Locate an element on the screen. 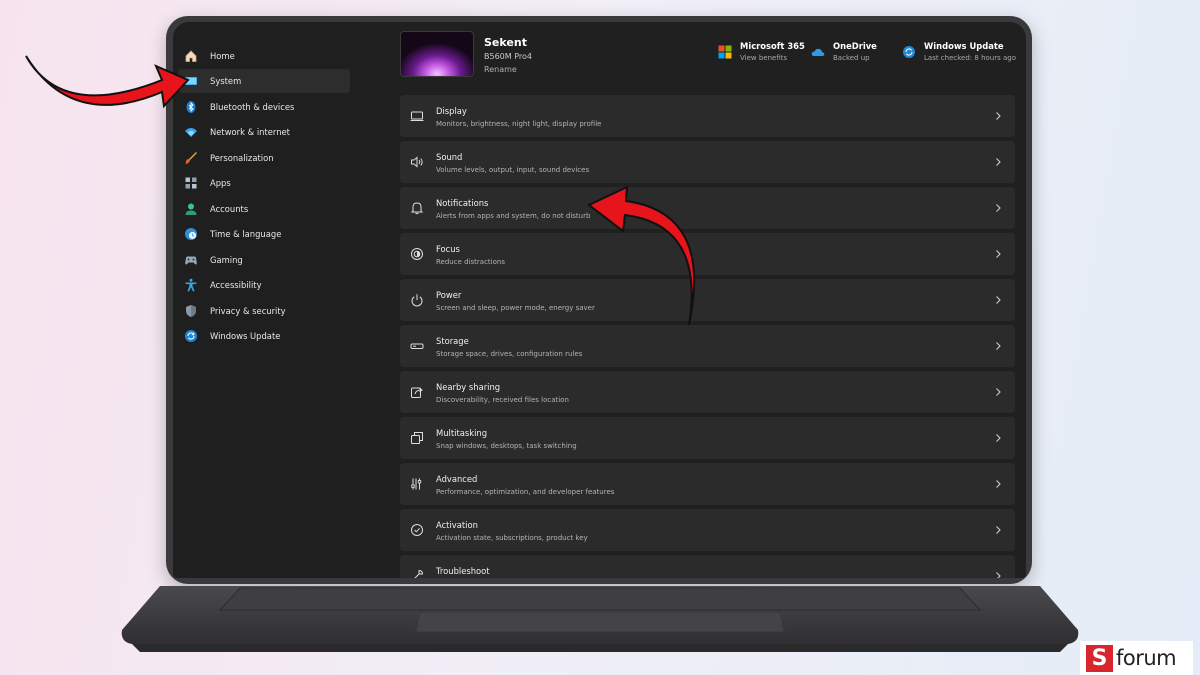 The width and height of the screenshot is (1200, 675). row-title: Power is located at coordinates (449, 295).